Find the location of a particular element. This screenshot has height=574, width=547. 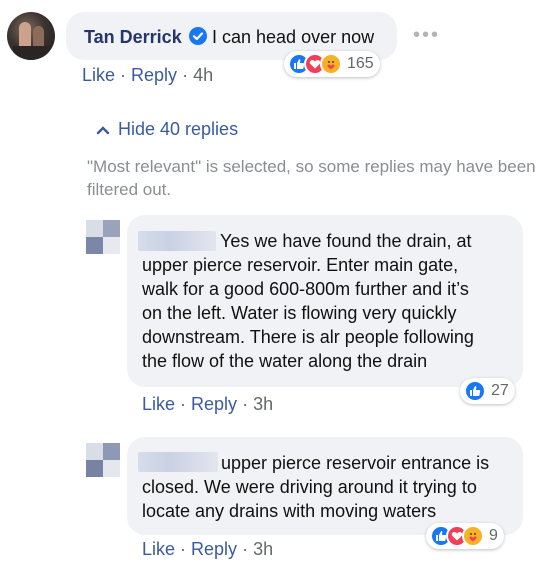

reaction-summary: 9 is located at coordinates (465, 536).